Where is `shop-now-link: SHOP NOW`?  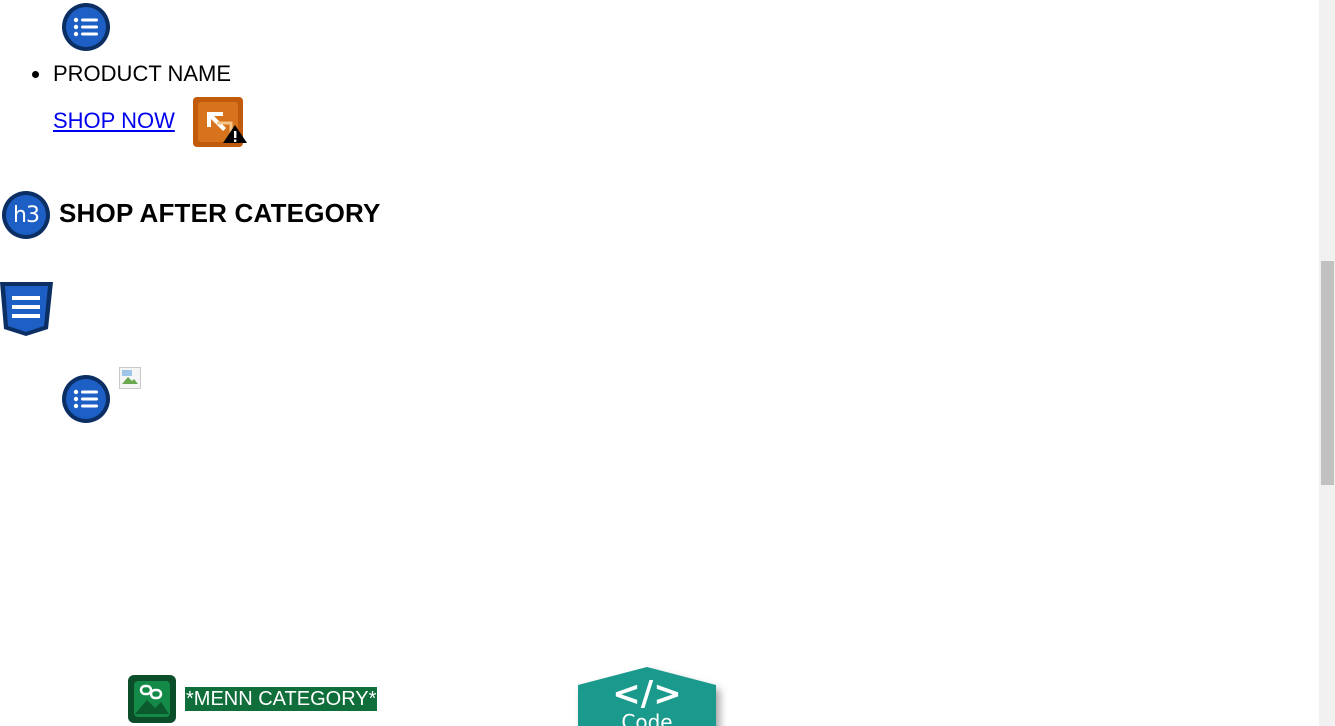
shop-now-link: SHOP NOW is located at coordinates (114, 121).